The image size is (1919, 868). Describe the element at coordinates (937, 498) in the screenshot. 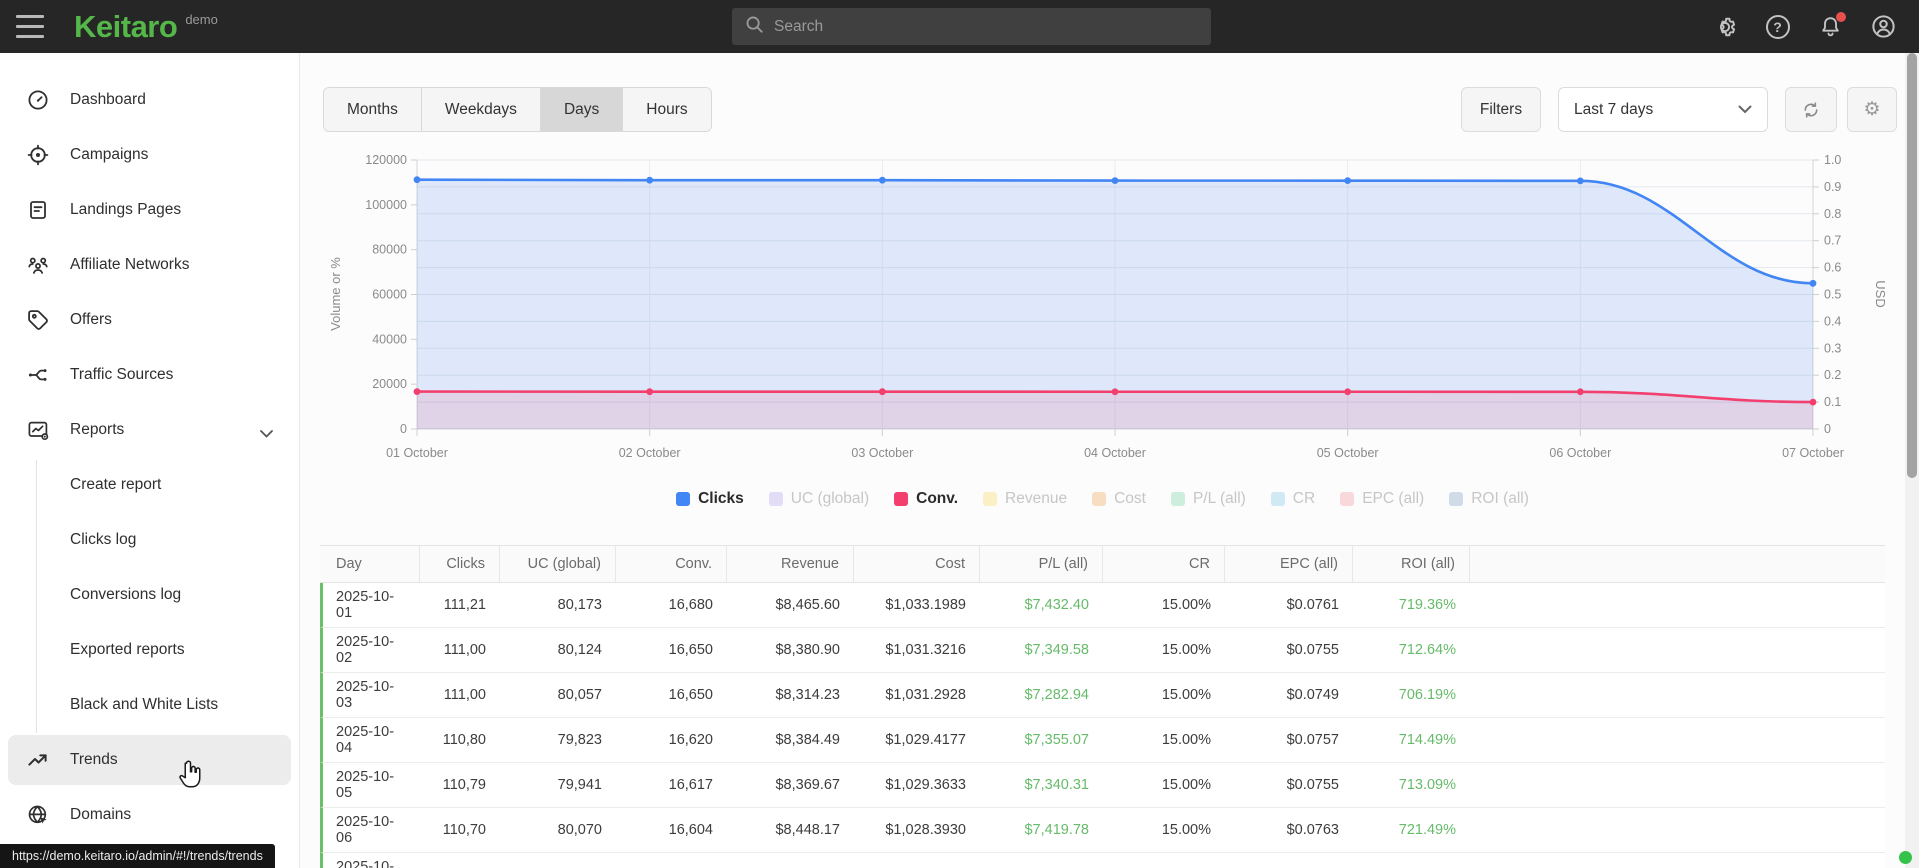

I see `legend-label: Conv.` at that location.